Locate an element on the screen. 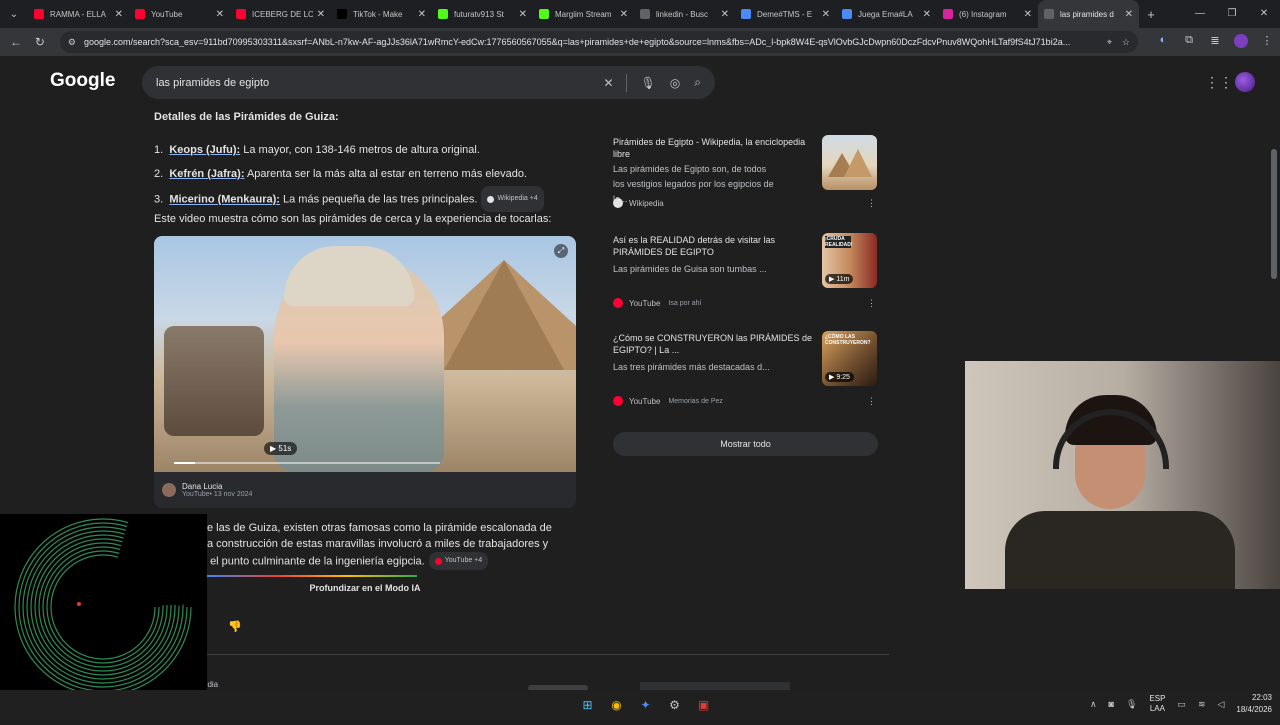 The height and width of the screenshot is (725, 1280). new-tab-button: + is located at coordinates (1151, 14).